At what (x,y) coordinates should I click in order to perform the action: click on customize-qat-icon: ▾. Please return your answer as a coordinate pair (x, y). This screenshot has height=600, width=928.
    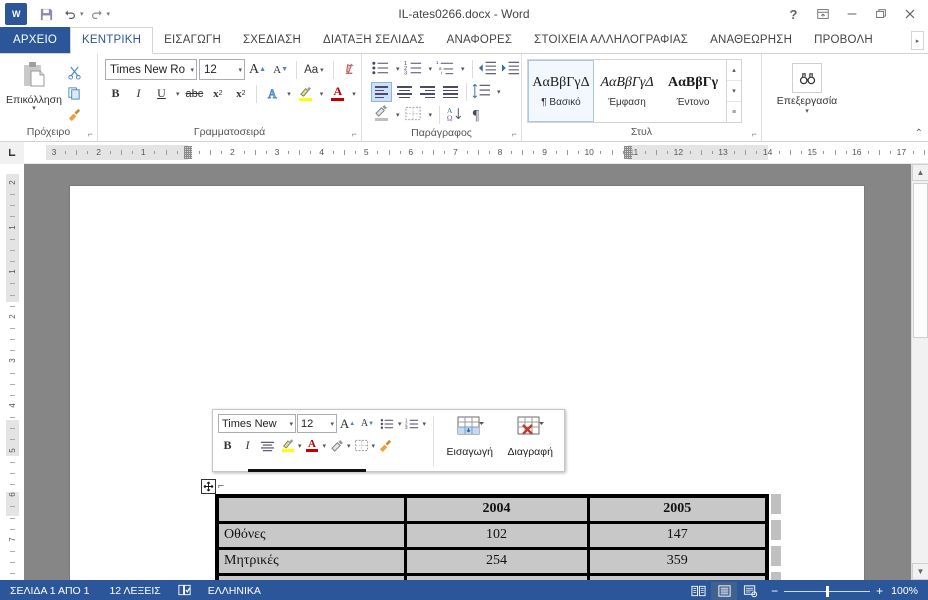
    Looking at the image, I should click on (109, 14).